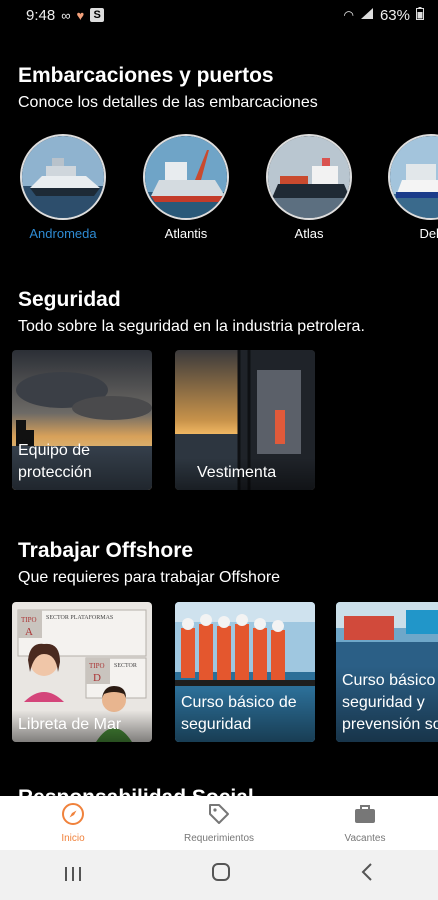 This screenshot has height=900, width=438. I want to click on section-title-offshore: Trabajar Offshore, so click(106, 550).